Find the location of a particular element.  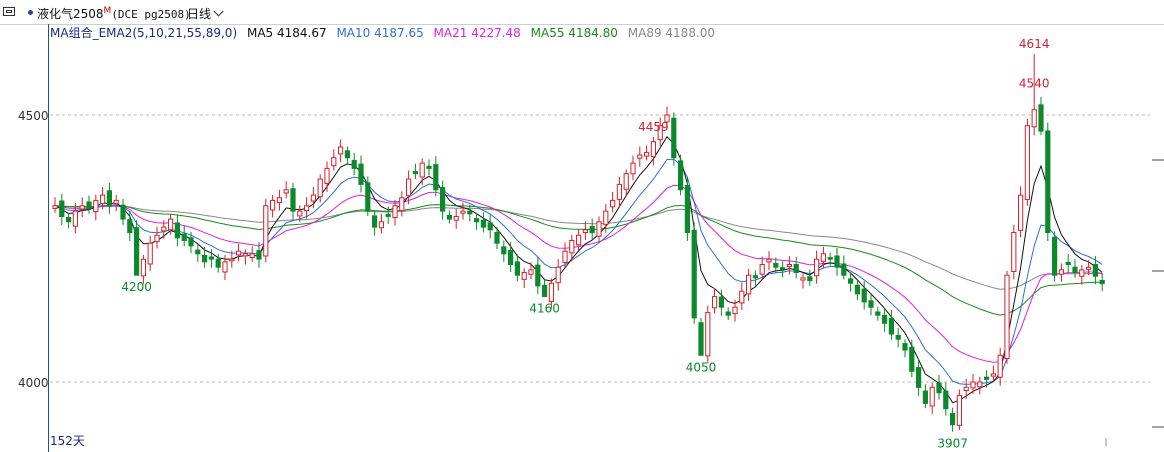

extreme-label: 4540 is located at coordinates (1034, 84).